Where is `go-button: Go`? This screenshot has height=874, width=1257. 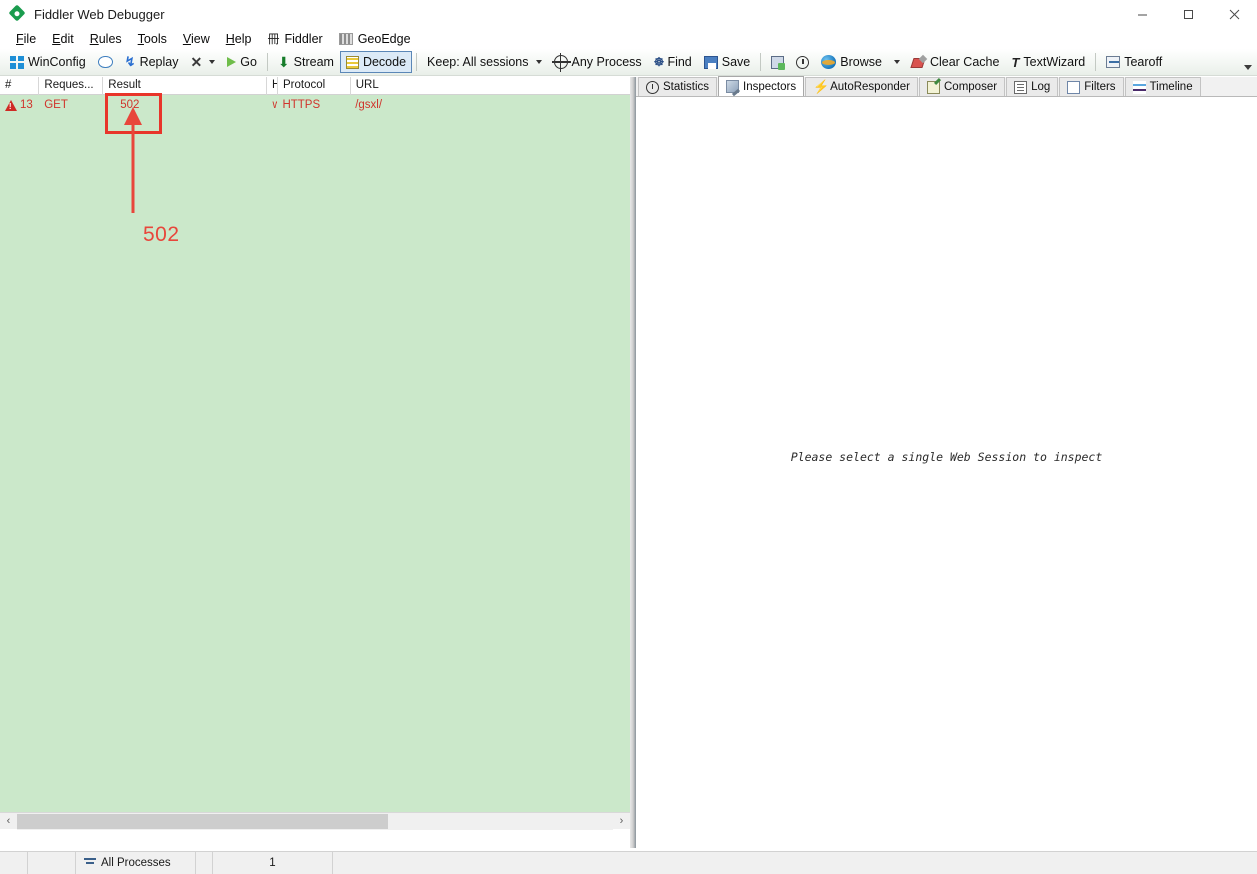 go-button: Go is located at coordinates (242, 62).